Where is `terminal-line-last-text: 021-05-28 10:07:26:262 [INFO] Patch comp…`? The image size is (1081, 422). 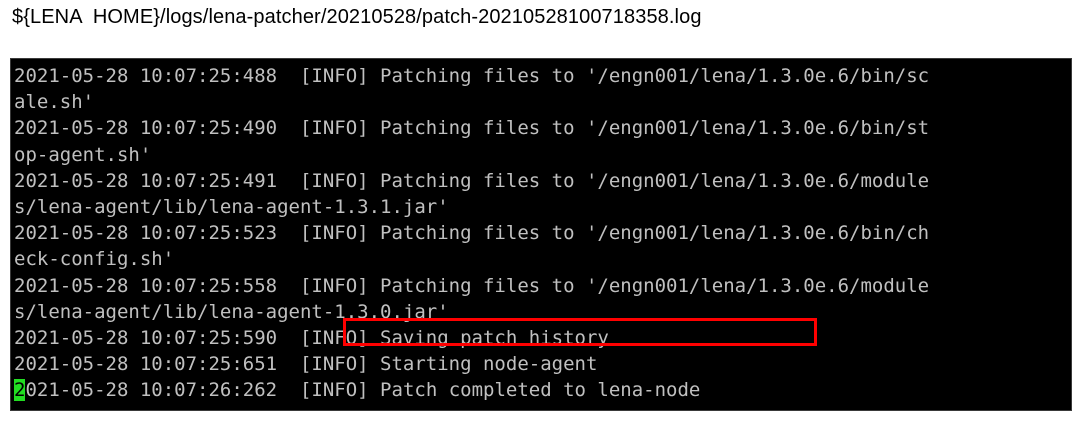 terminal-line-last-text: 021-05-28 10:07:26:262 [INFO] Patch comp… is located at coordinates (363, 390).